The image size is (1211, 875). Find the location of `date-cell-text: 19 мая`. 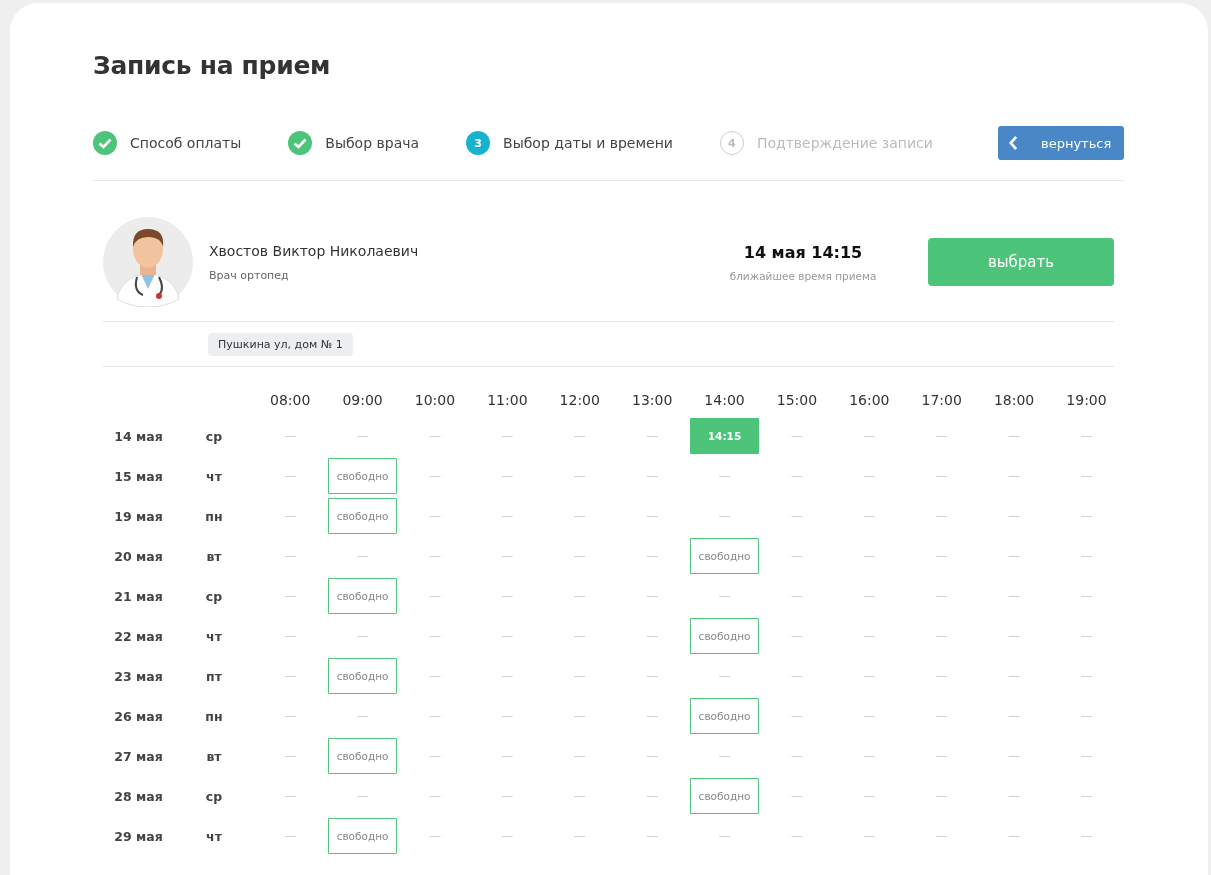

date-cell-text: 19 мая is located at coordinates (138, 516).